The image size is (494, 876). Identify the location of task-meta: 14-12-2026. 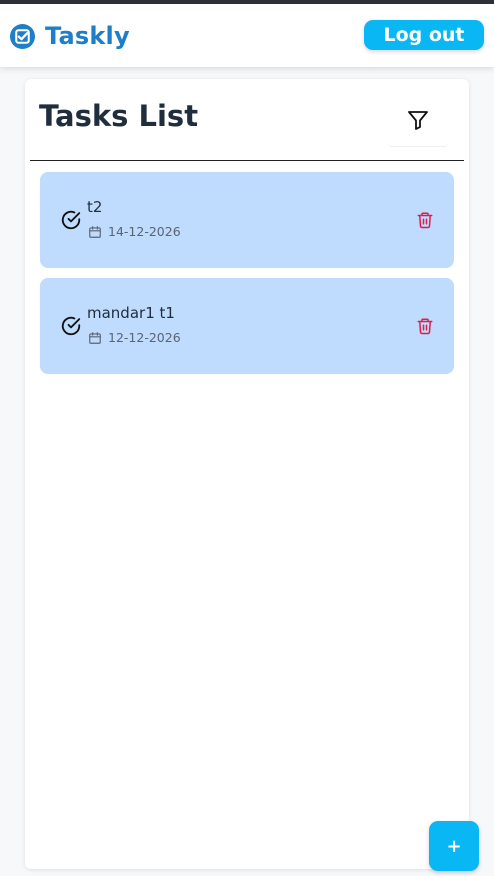
(134, 231).